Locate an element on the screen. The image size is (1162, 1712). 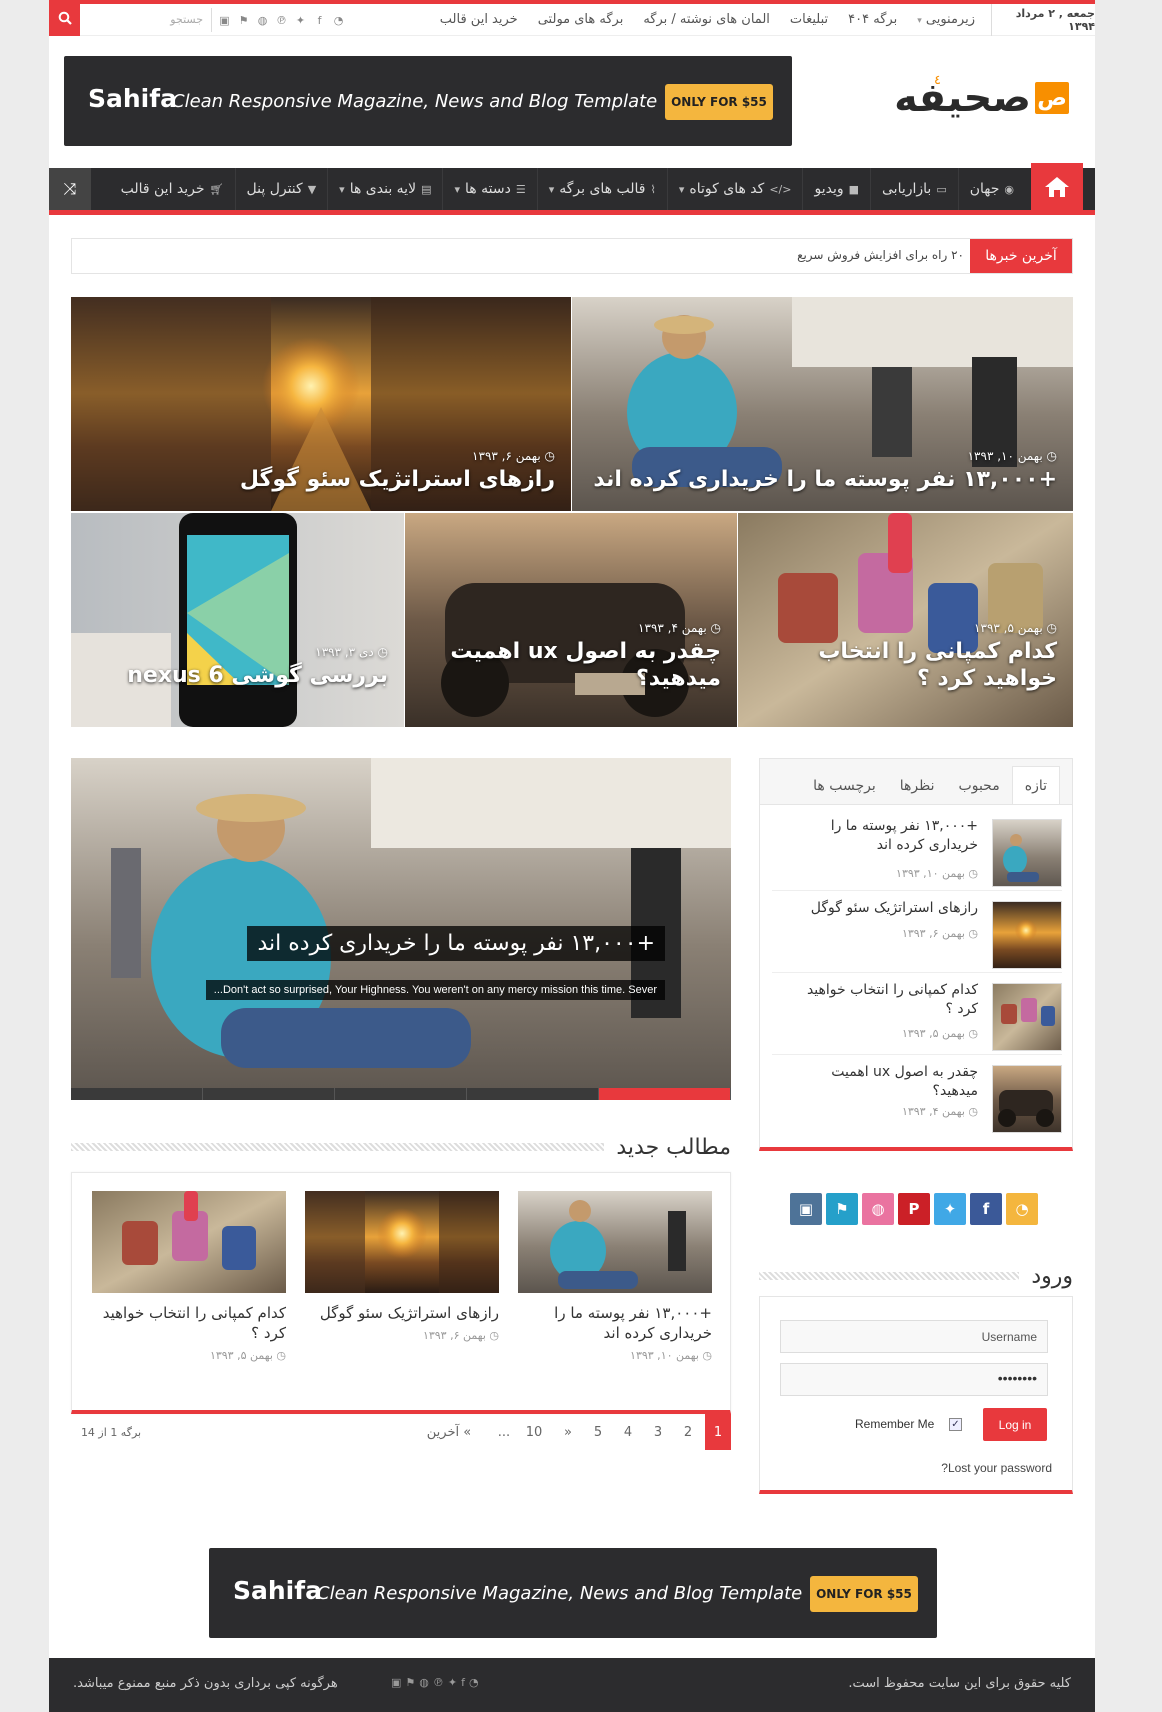
top-menu-item: تبلیغات is located at coordinates (809, 19).